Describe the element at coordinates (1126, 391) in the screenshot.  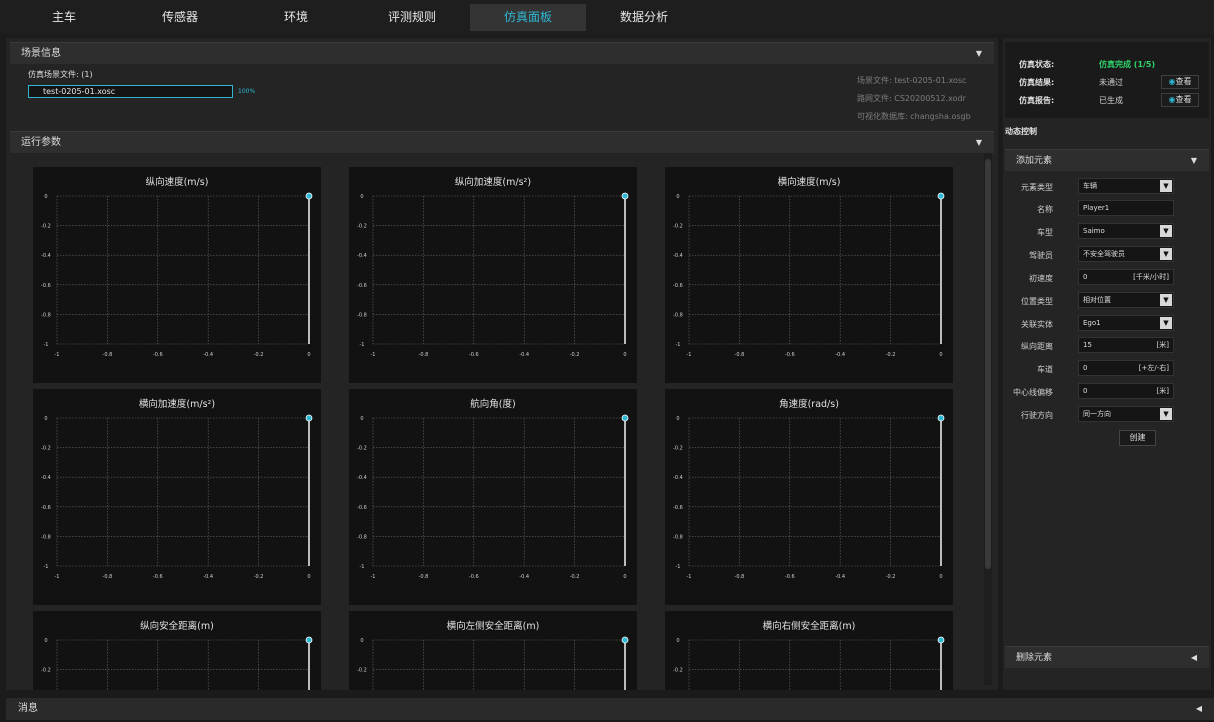
I see `centerline-offset-input: 0 [米]` at that location.